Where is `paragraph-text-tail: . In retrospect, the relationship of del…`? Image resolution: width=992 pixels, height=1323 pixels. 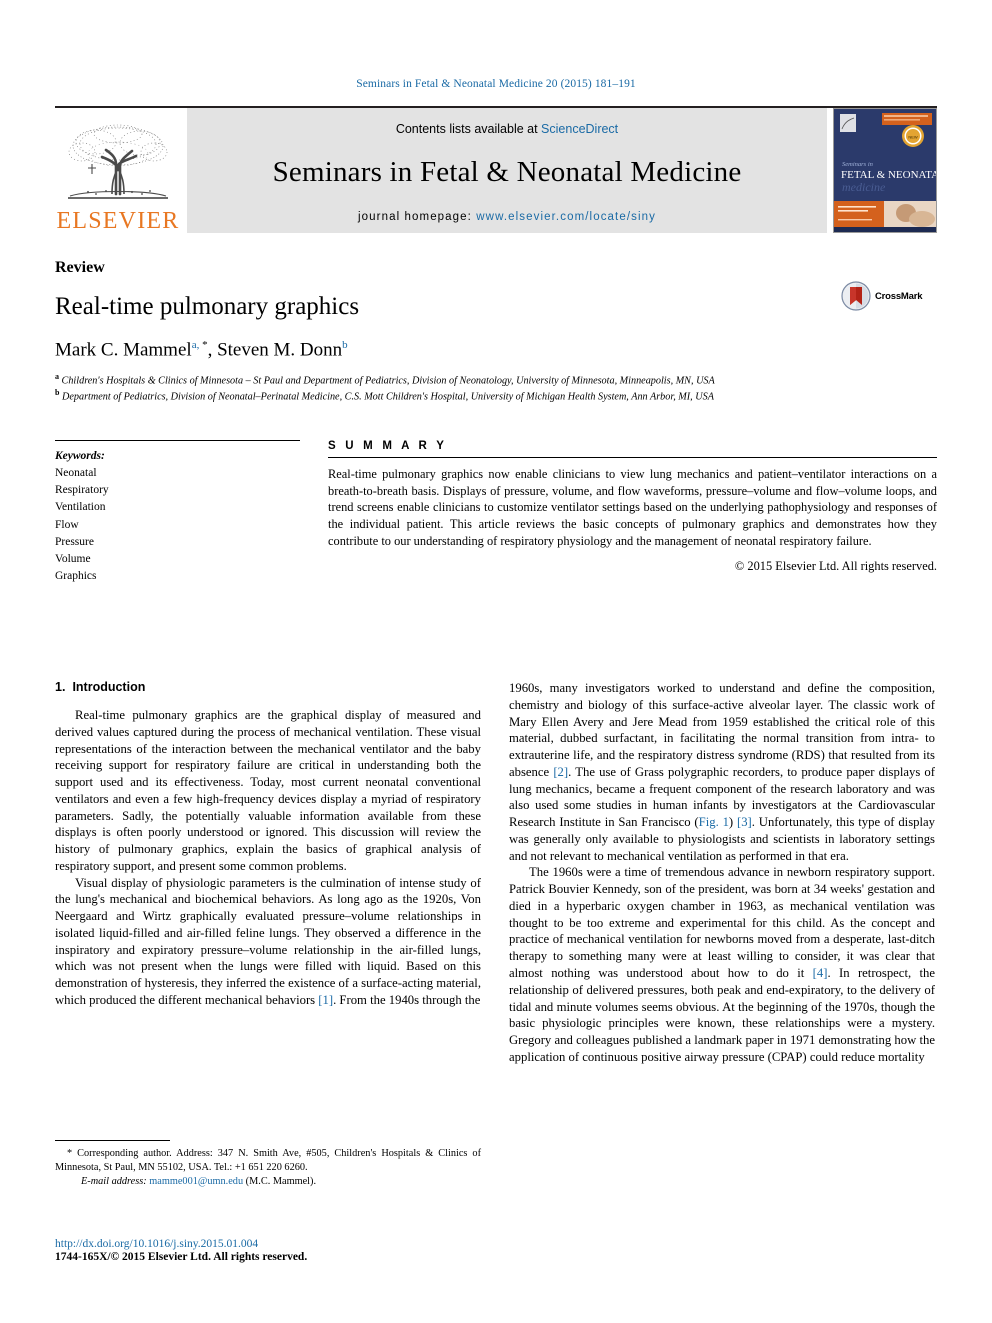 paragraph-text-tail: . In retrospect, the relationship of del… is located at coordinates (722, 1015).